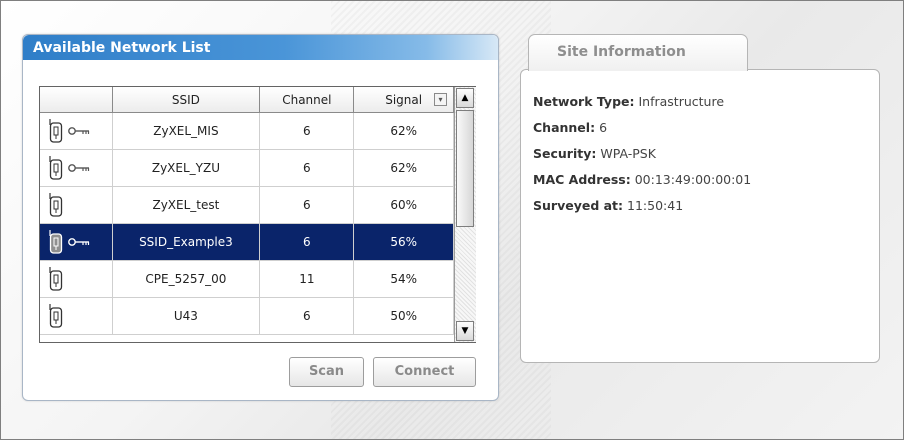 This screenshot has width=904, height=440. I want to click on table-row: SSID_Example3 6 56%, so click(247, 242).